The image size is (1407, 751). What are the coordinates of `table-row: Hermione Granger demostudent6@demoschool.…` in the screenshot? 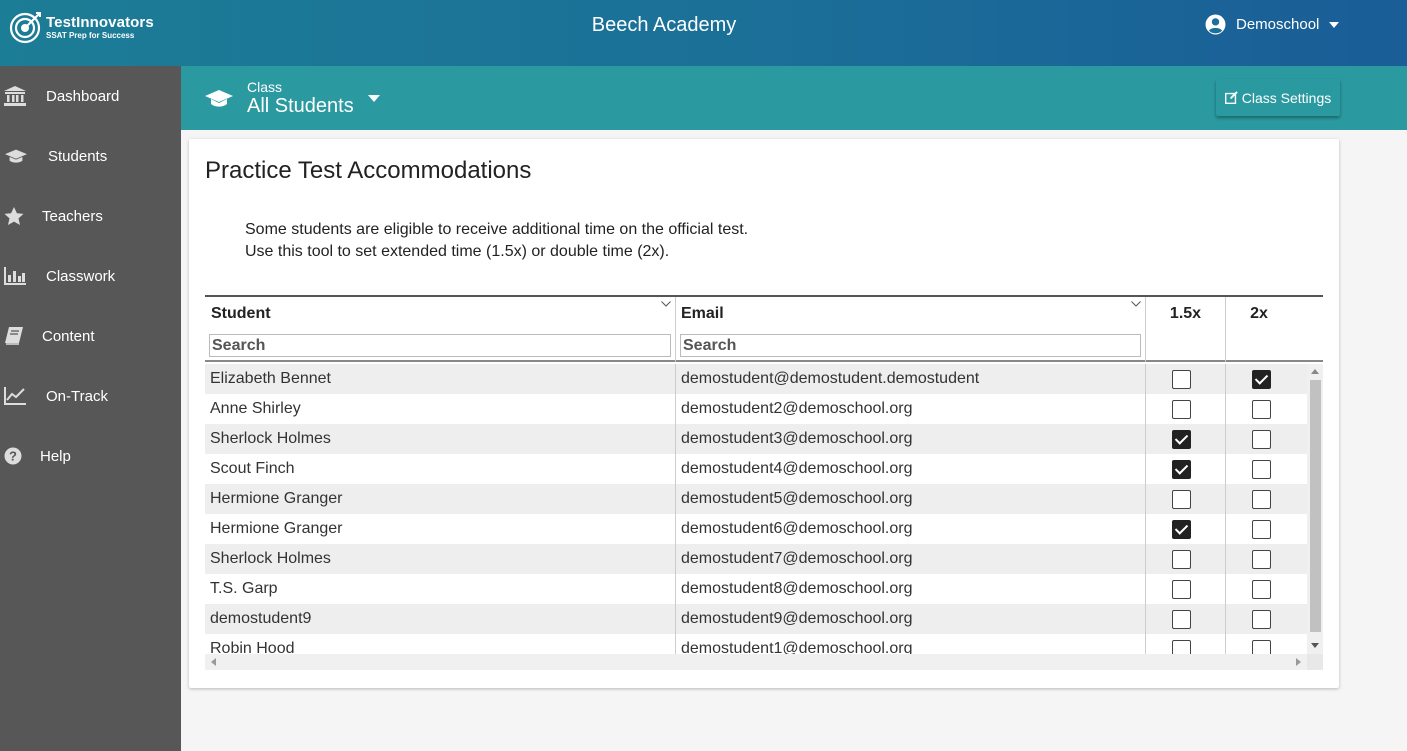 It's located at (756, 529).